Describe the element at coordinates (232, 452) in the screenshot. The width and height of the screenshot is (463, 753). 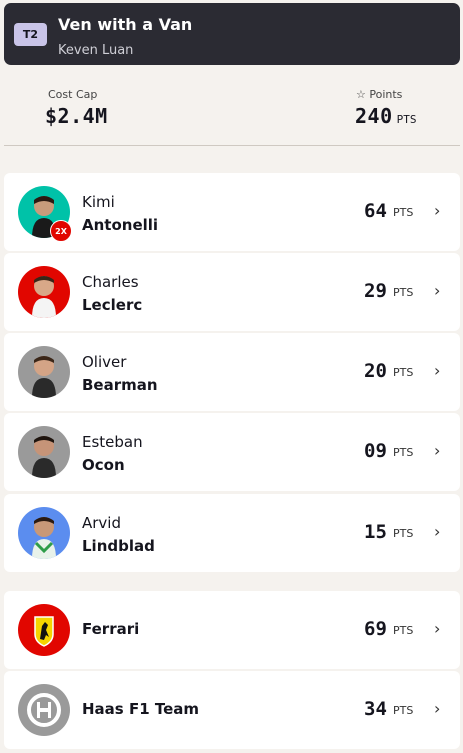
I see `driver-card: Esteban Ocon 09 PTS ›` at that location.